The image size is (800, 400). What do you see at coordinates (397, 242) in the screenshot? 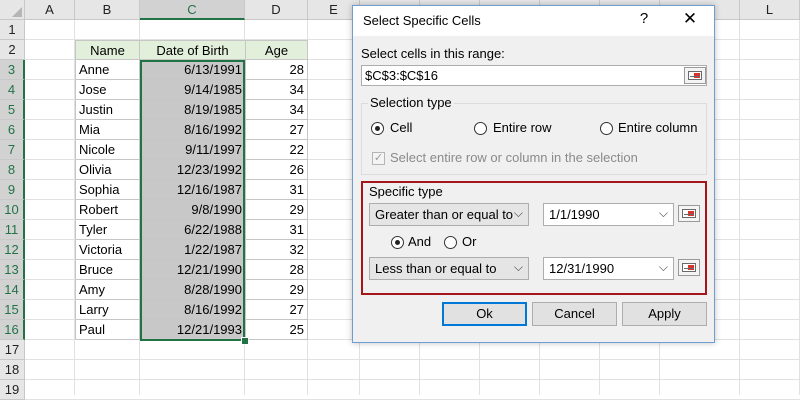
I see `radio-and` at bounding box center [397, 242].